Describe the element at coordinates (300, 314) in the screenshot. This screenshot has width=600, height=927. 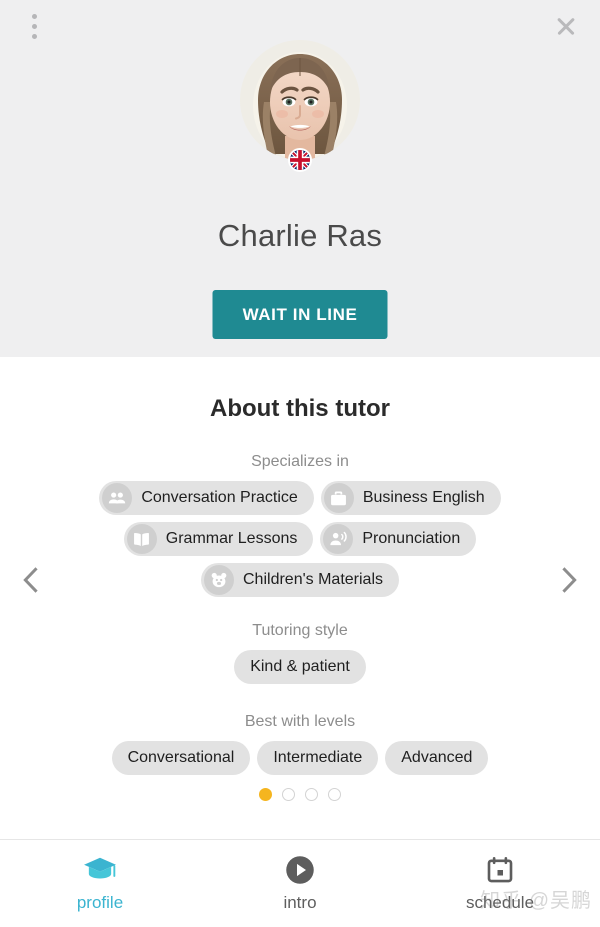
I see `wait-in-line-button: WAIT IN LINE` at that location.